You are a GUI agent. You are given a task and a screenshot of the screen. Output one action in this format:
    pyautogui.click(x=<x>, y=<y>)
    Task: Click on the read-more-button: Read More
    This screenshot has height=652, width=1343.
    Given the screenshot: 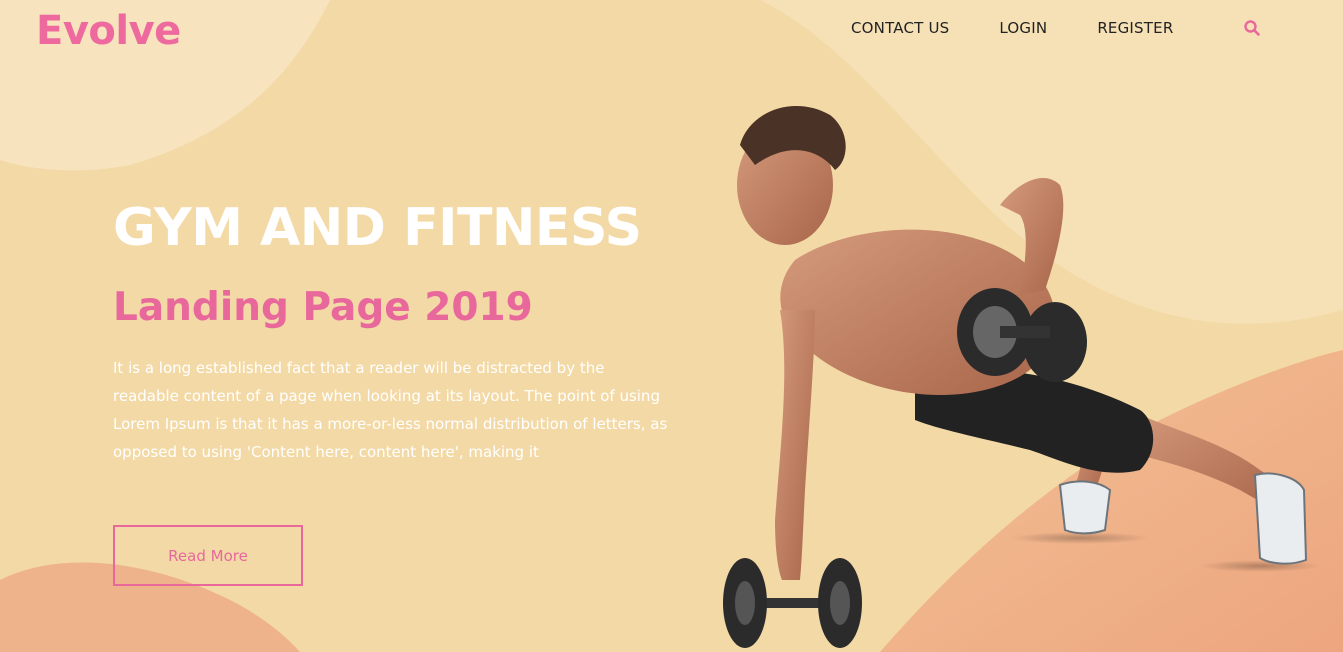 What is the action you would take?
    pyautogui.click(x=208, y=555)
    